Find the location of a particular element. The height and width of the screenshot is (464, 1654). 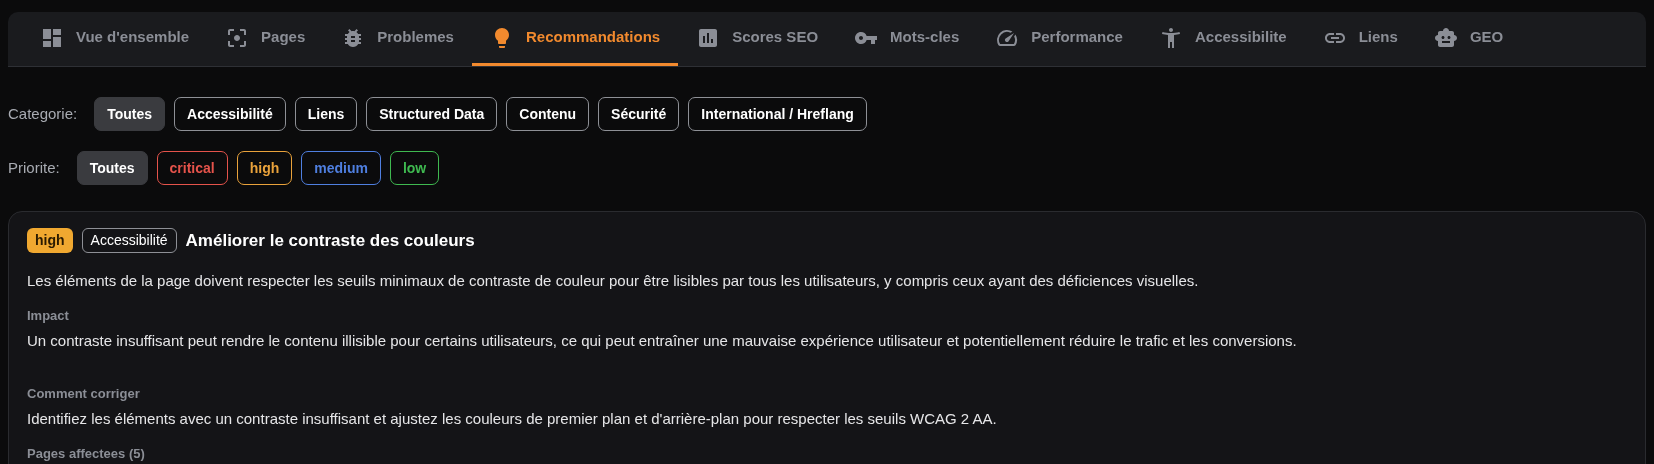

nav-tab: GEO is located at coordinates (1468, 39).